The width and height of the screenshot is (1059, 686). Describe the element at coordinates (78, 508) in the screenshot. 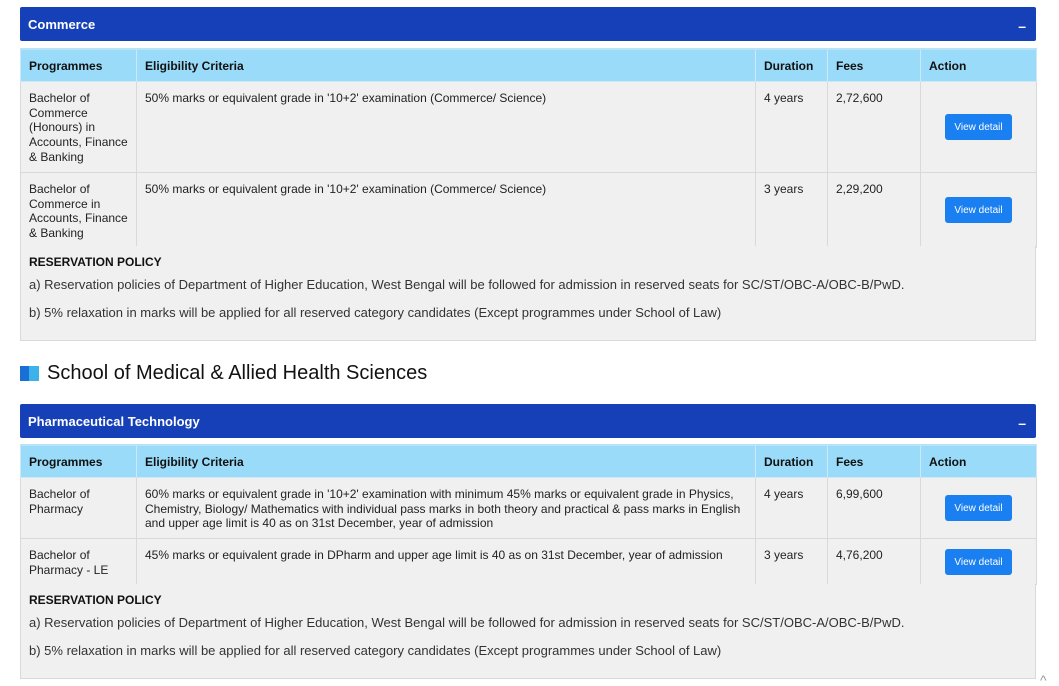

I see `programme-name: Bachelor of Pharmacy` at that location.